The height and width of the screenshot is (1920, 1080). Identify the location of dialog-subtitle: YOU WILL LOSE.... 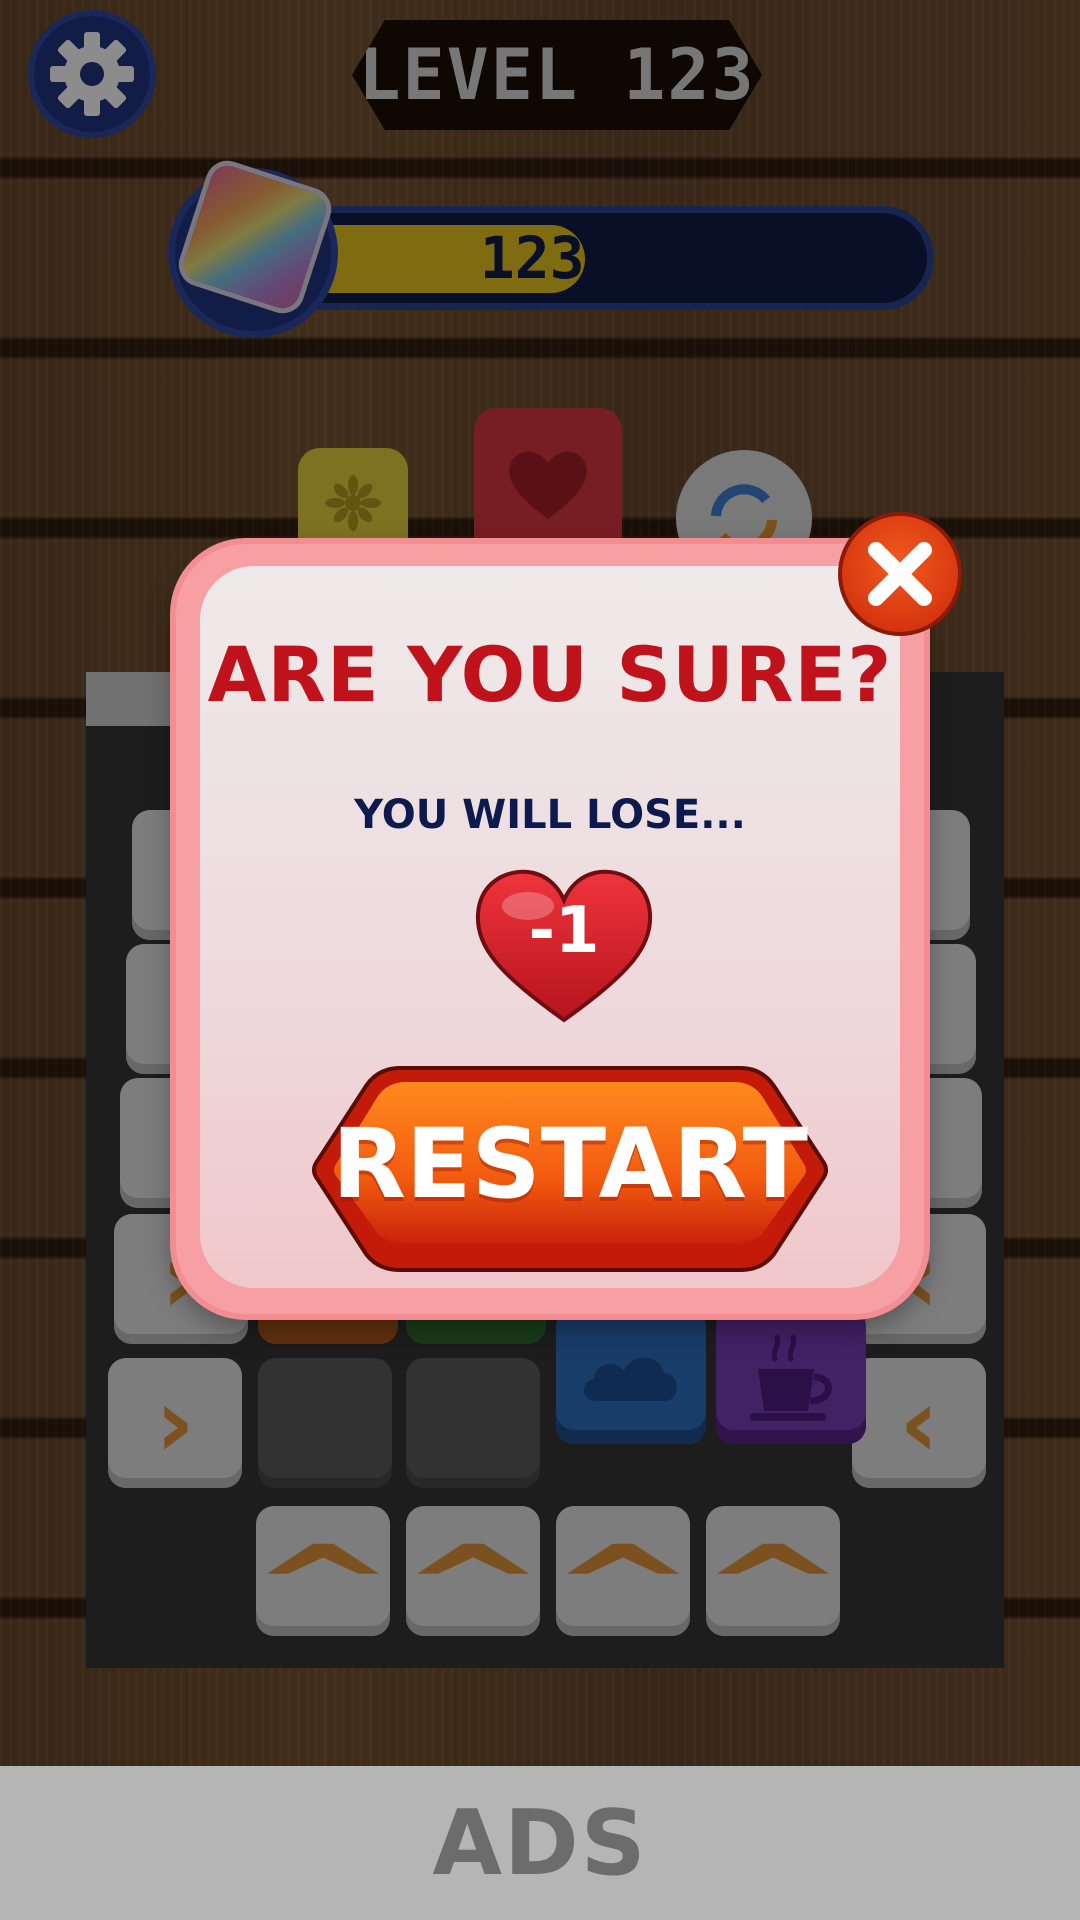
(550, 815).